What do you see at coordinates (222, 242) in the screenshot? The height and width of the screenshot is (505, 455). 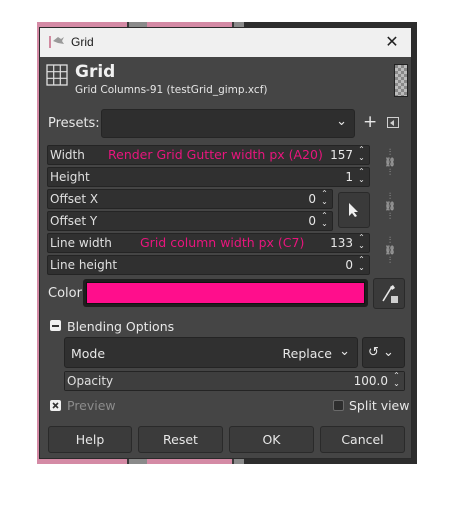 I see `line-width-annotation: Grid column width px (C7)` at bounding box center [222, 242].